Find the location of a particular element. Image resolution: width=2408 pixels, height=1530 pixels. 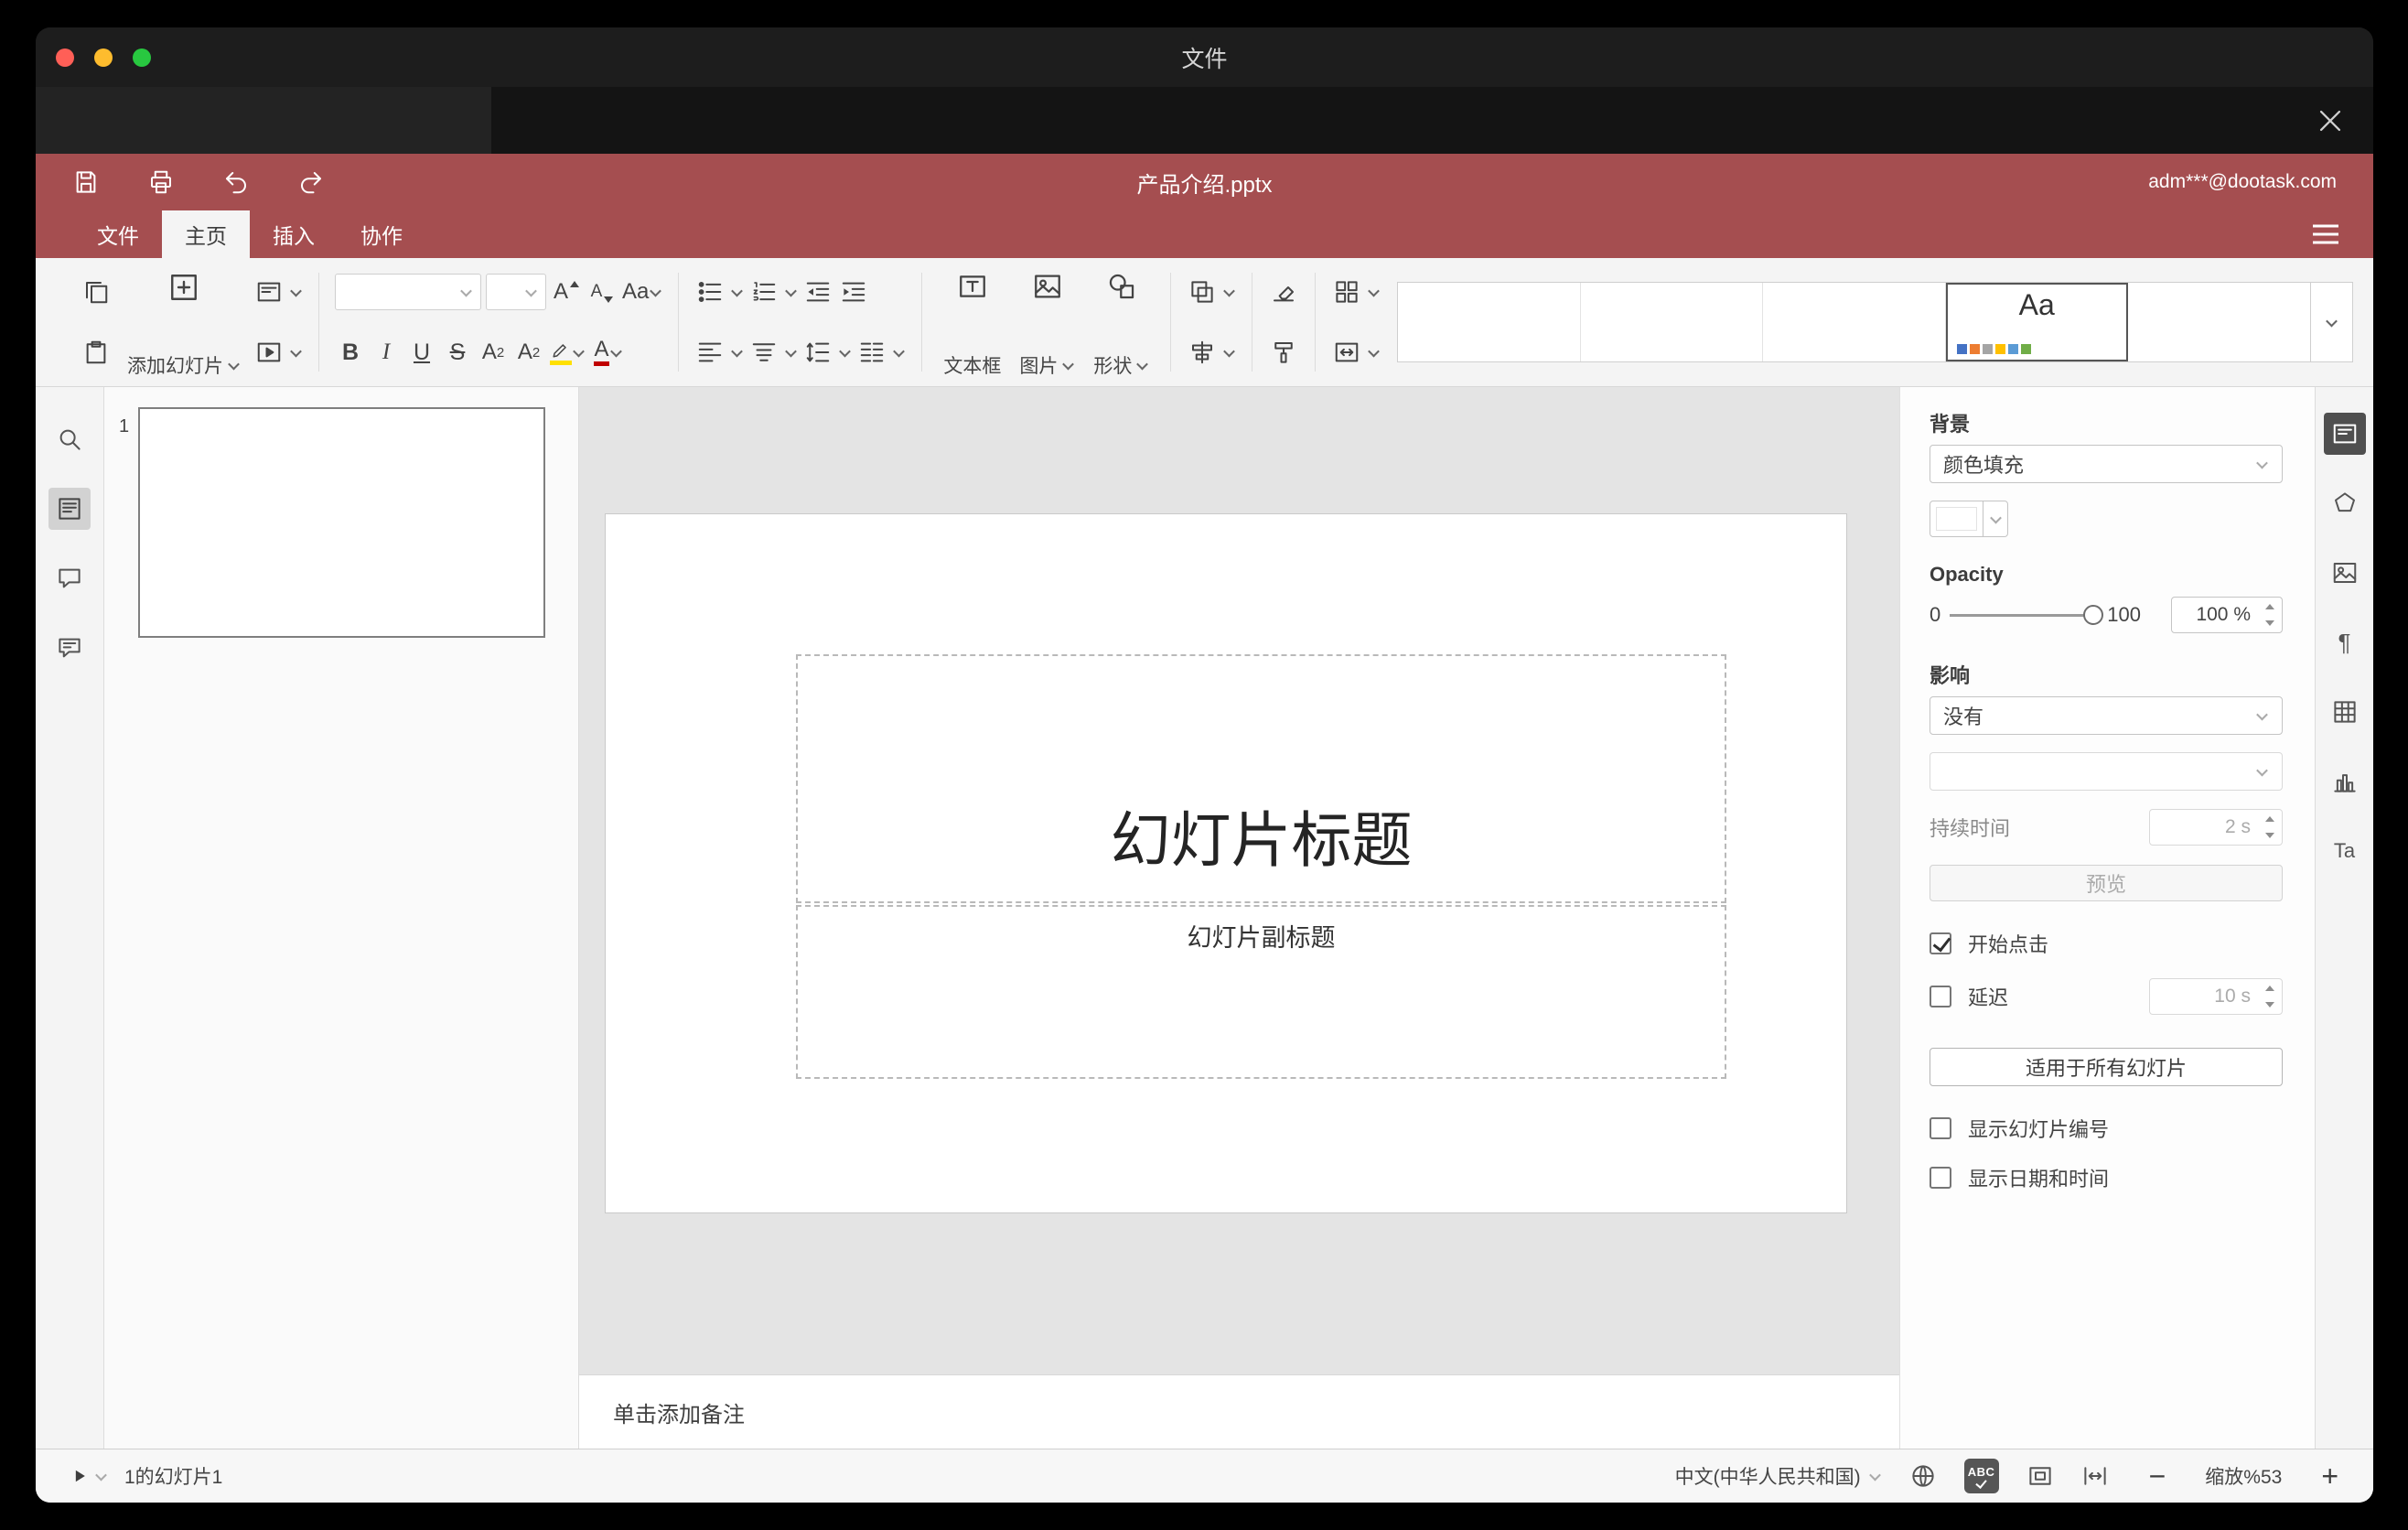

change-case-button: Aa is located at coordinates (642, 292).